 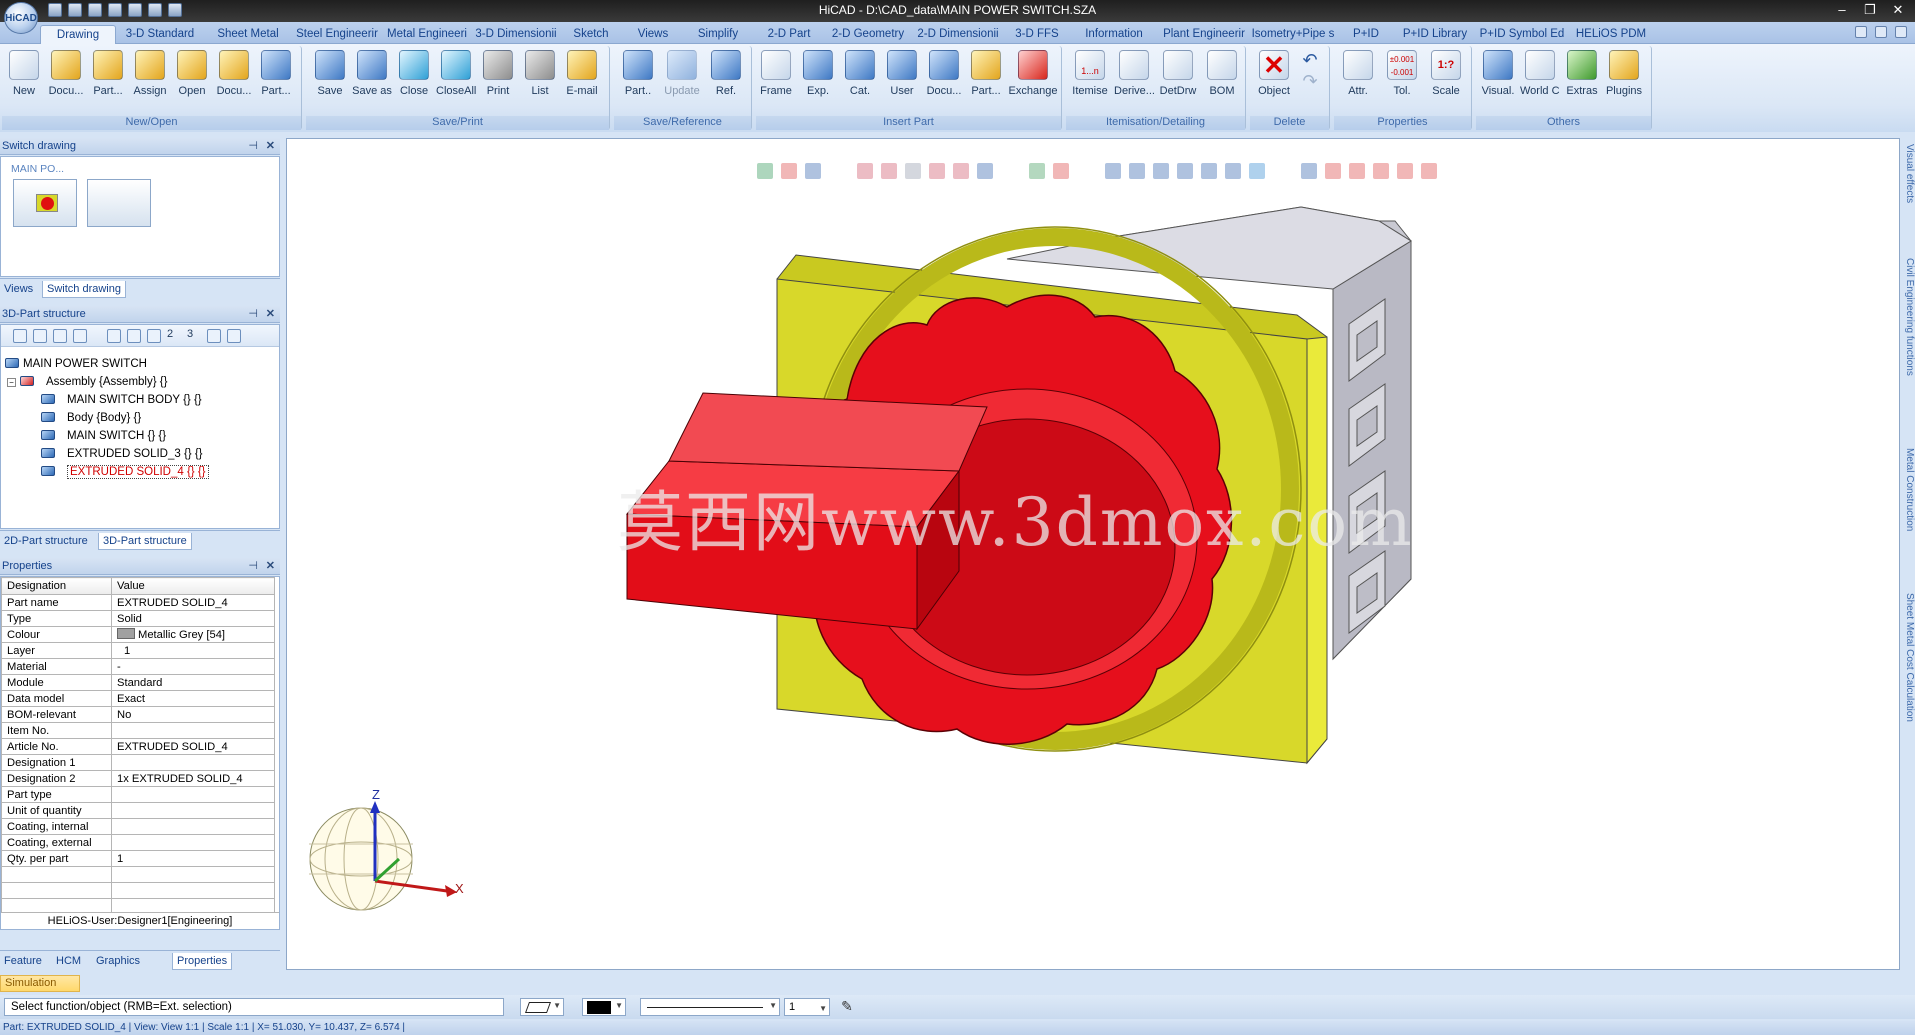 What do you see at coordinates (150, 81) in the screenshot?
I see `assign-button: Assign` at bounding box center [150, 81].